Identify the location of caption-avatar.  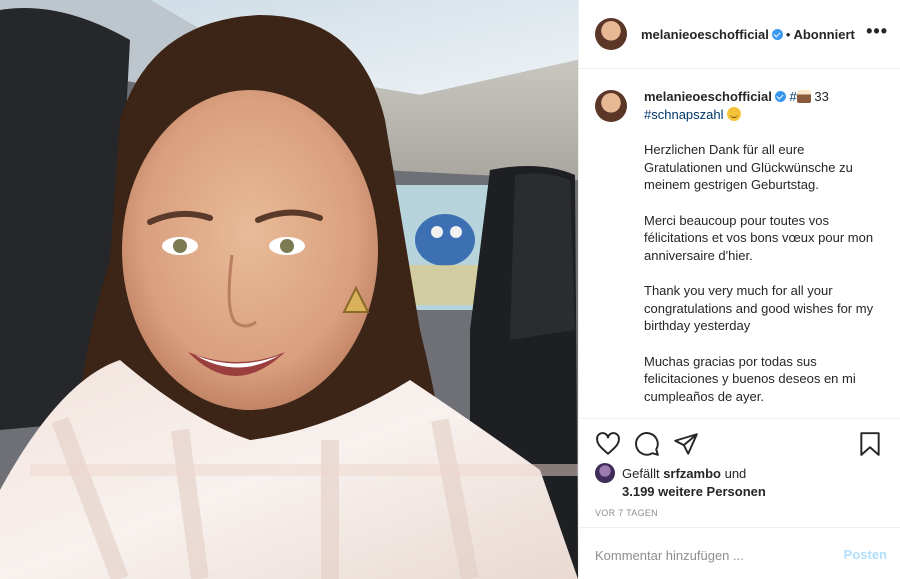
(611, 106).